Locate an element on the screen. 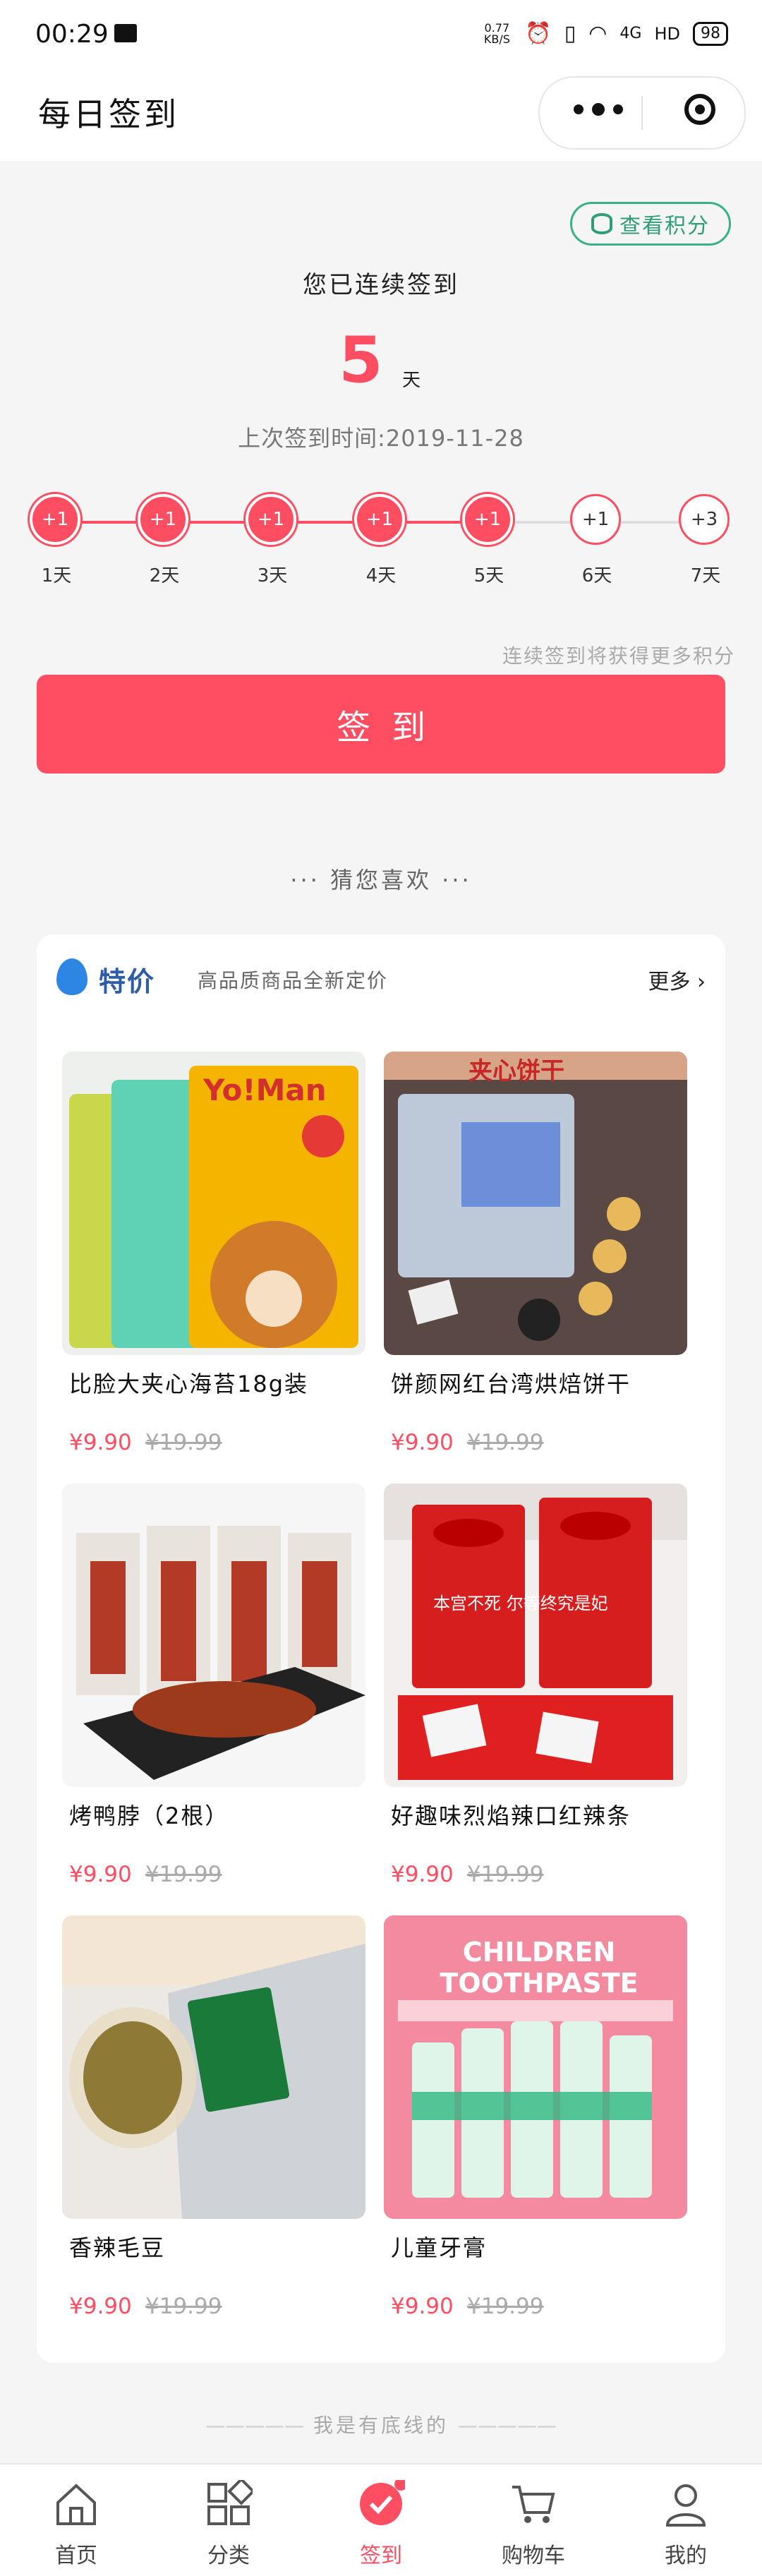  guess-you-like-title: 猜您喜欢 is located at coordinates (381, 878).